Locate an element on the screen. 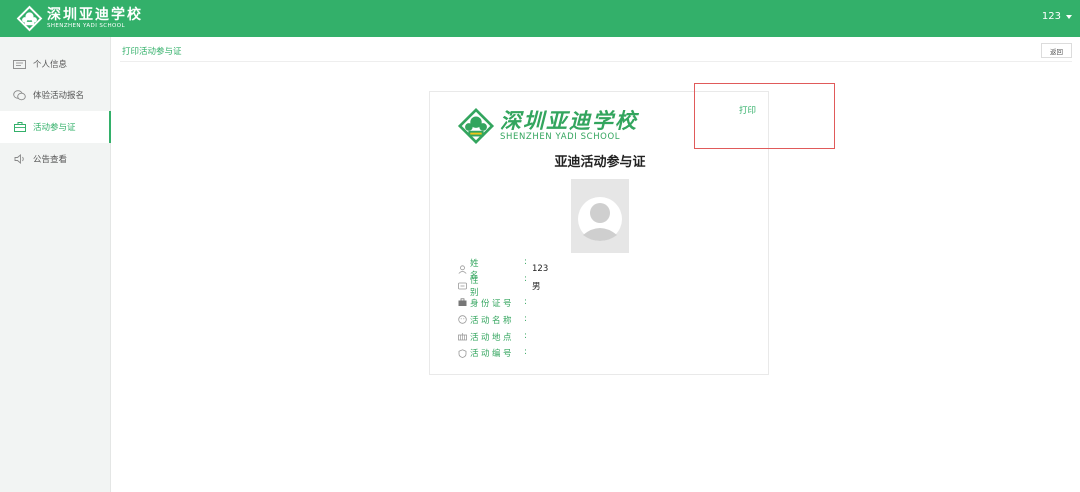 This screenshot has height=492, width=1080. field-row-gender: 性别: 男 is located at coordinates (502, 286).